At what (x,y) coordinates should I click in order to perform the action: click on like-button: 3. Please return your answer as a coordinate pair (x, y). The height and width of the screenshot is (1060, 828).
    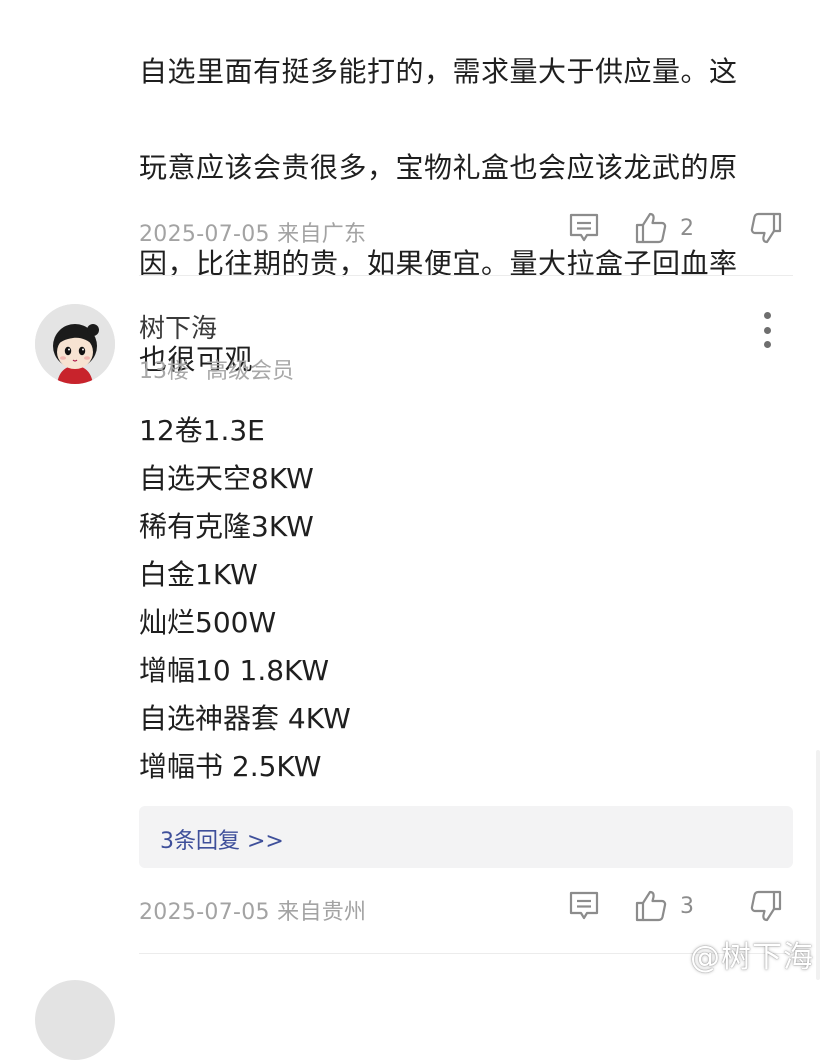
    Looking at the image, I should click on (664, 906).